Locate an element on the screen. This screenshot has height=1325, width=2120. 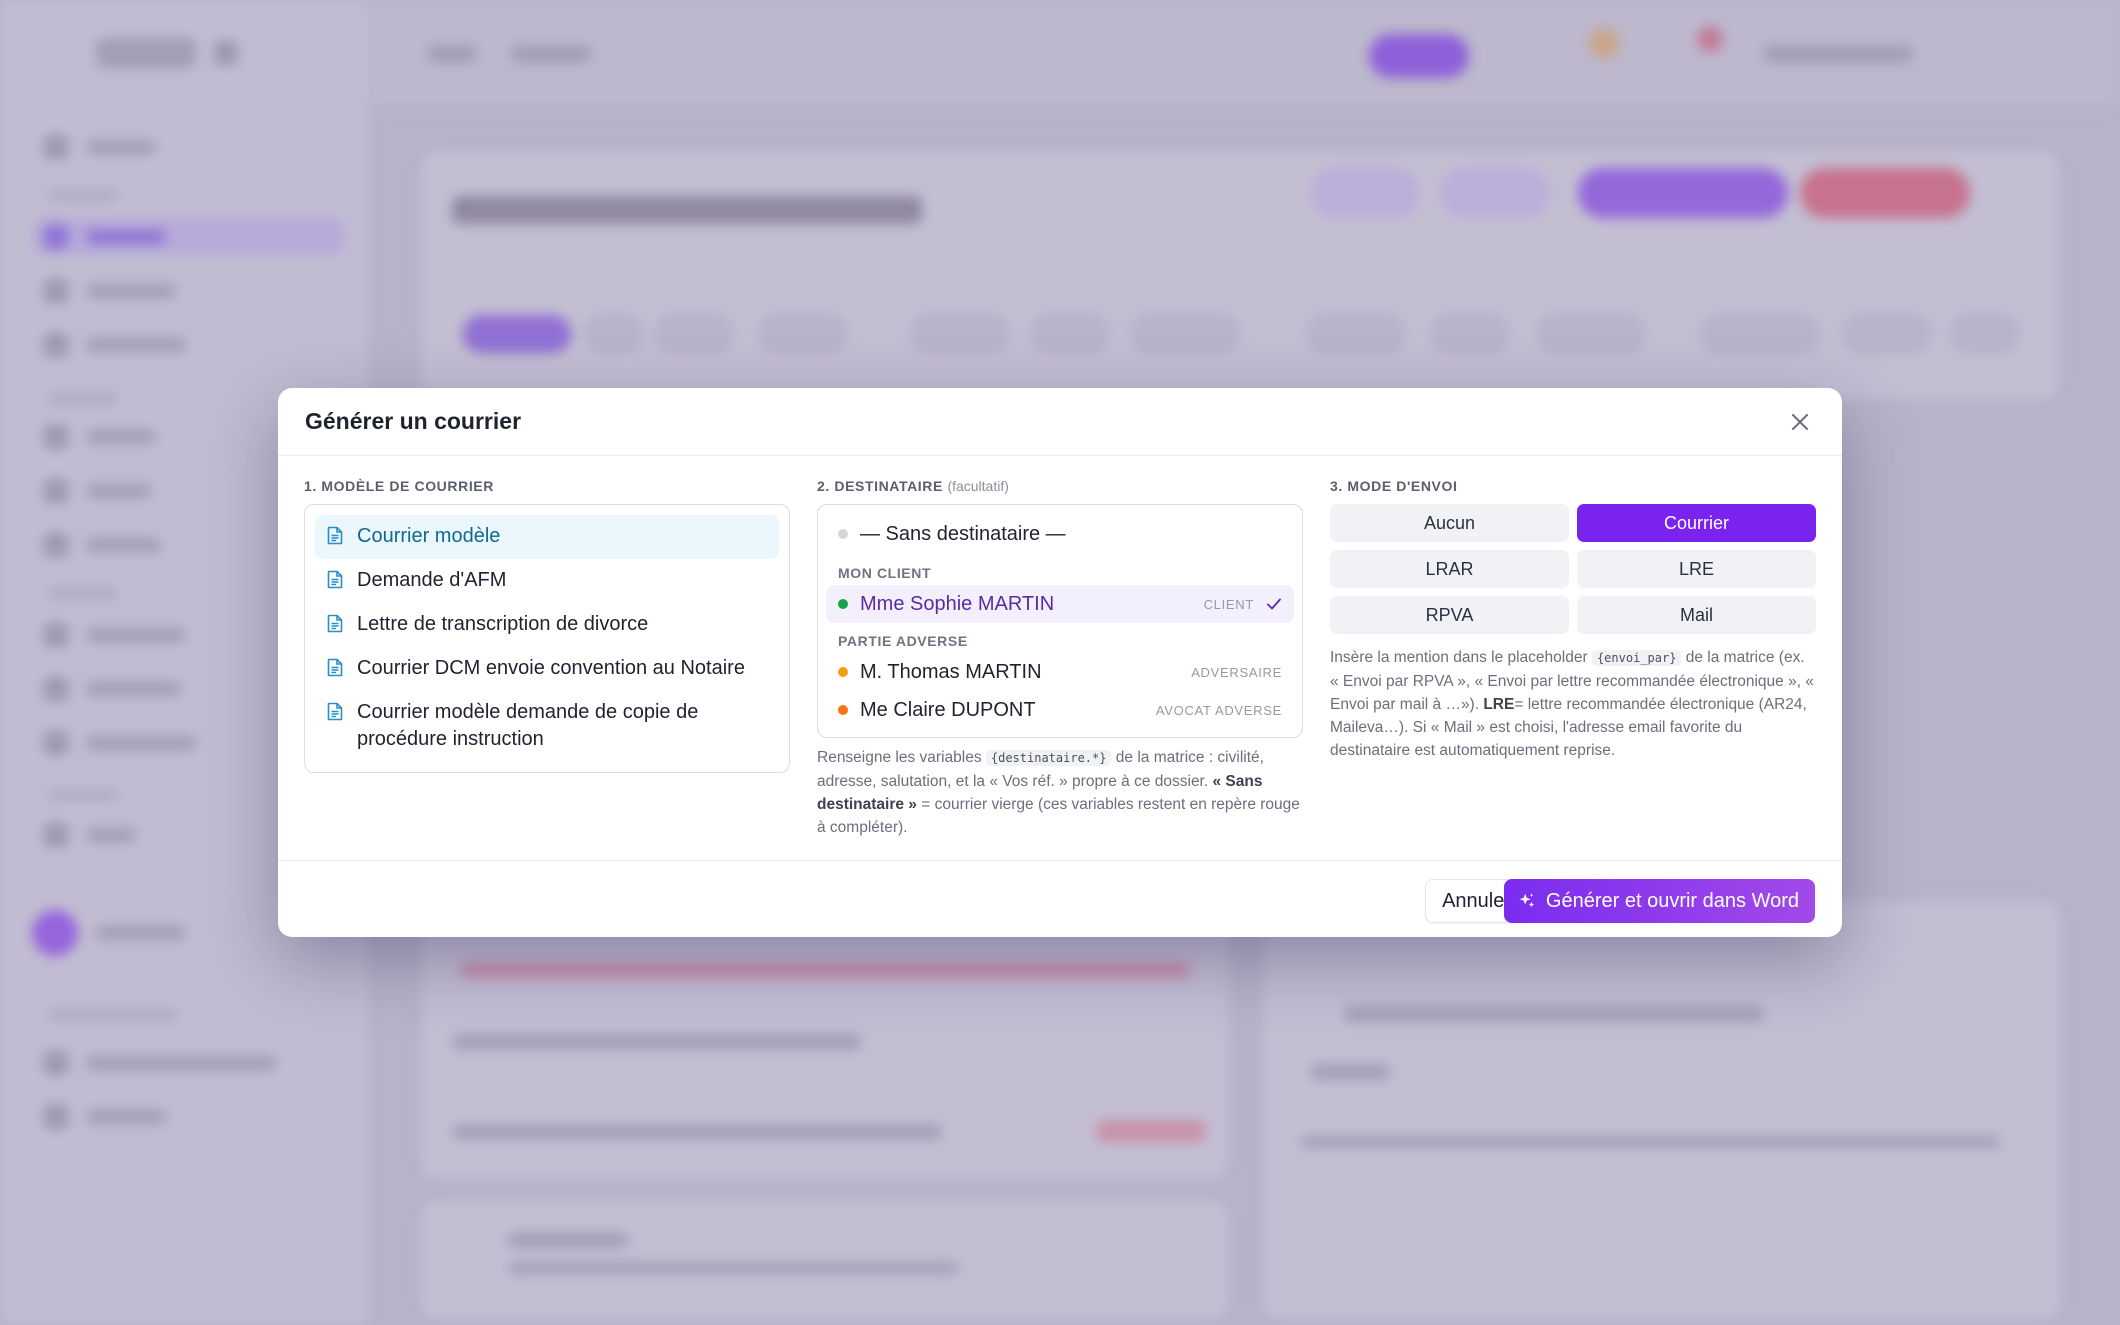
send-mode-option-lre: LRE is located at coordinates (1696, 569).